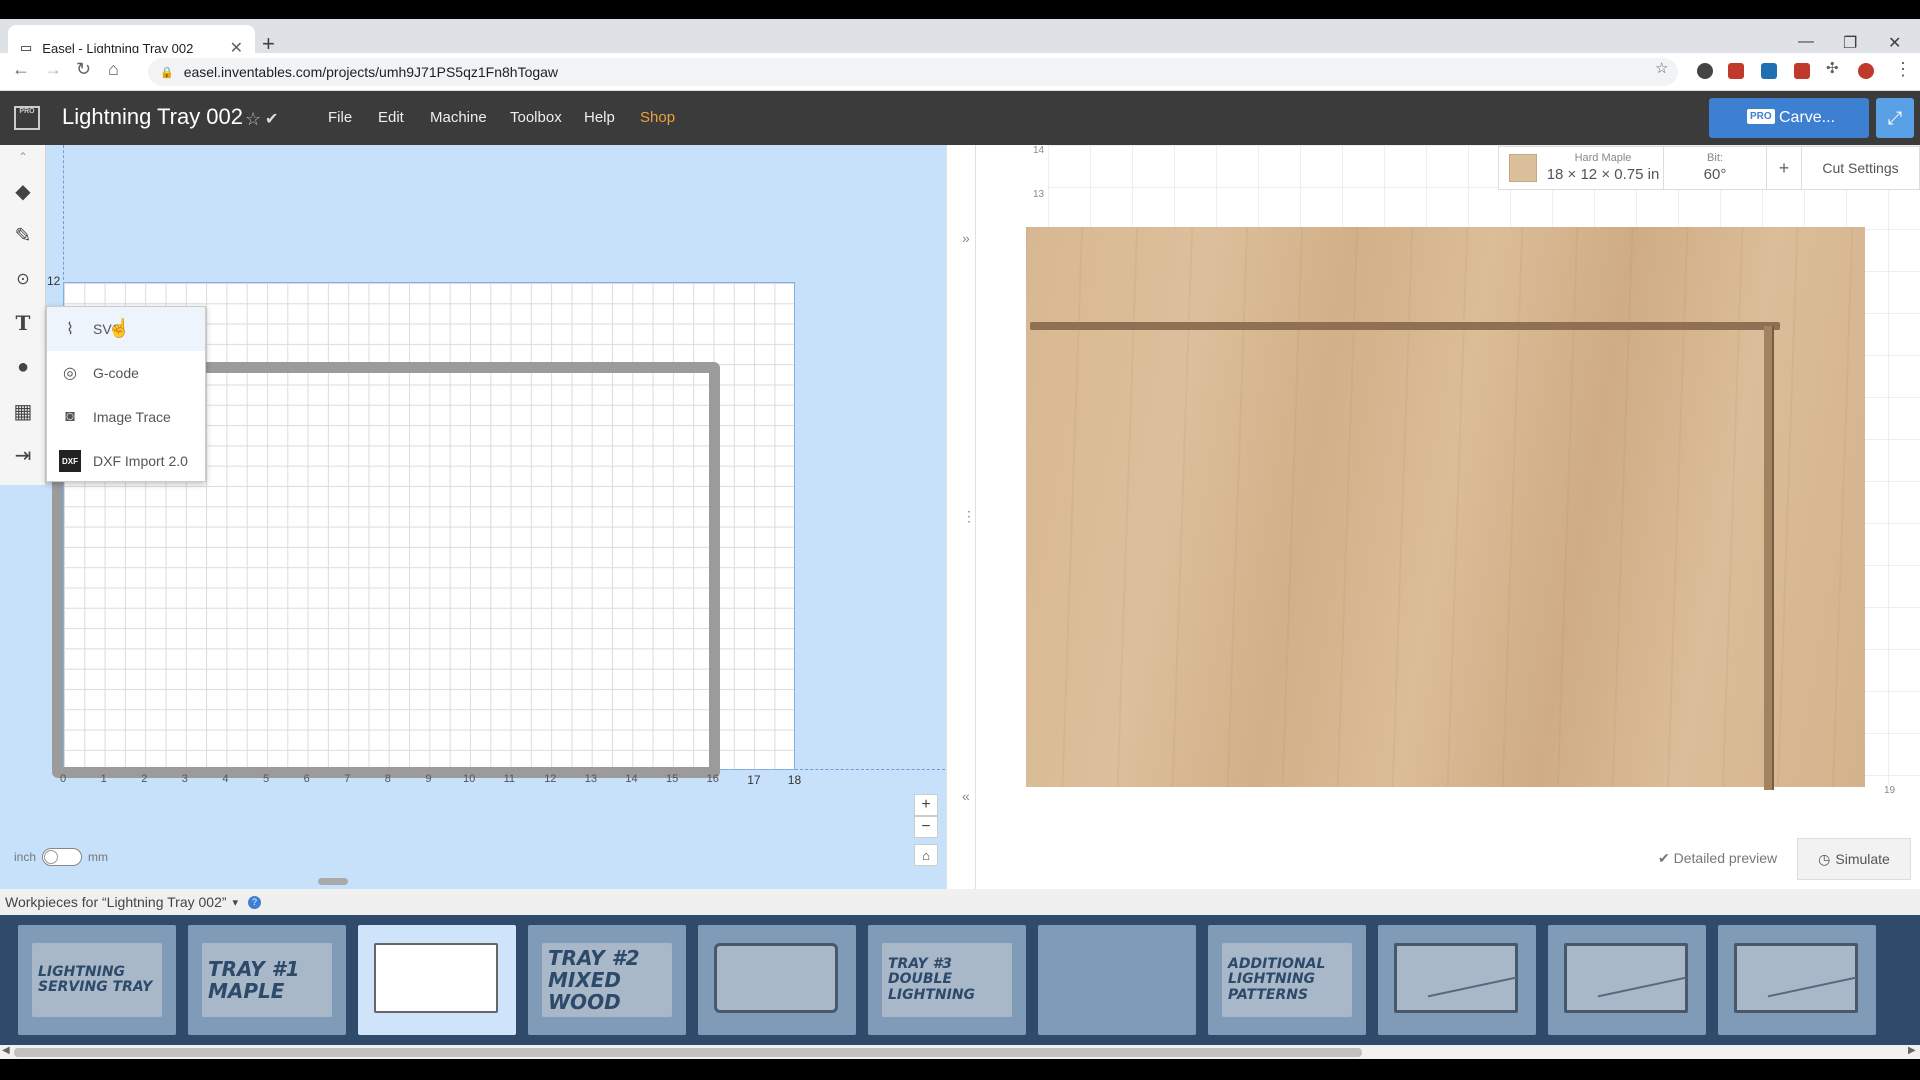 This screenshot has width=1920, height=1080. I want to click on workpieces-scroll-thumb, so click(688, 1052).